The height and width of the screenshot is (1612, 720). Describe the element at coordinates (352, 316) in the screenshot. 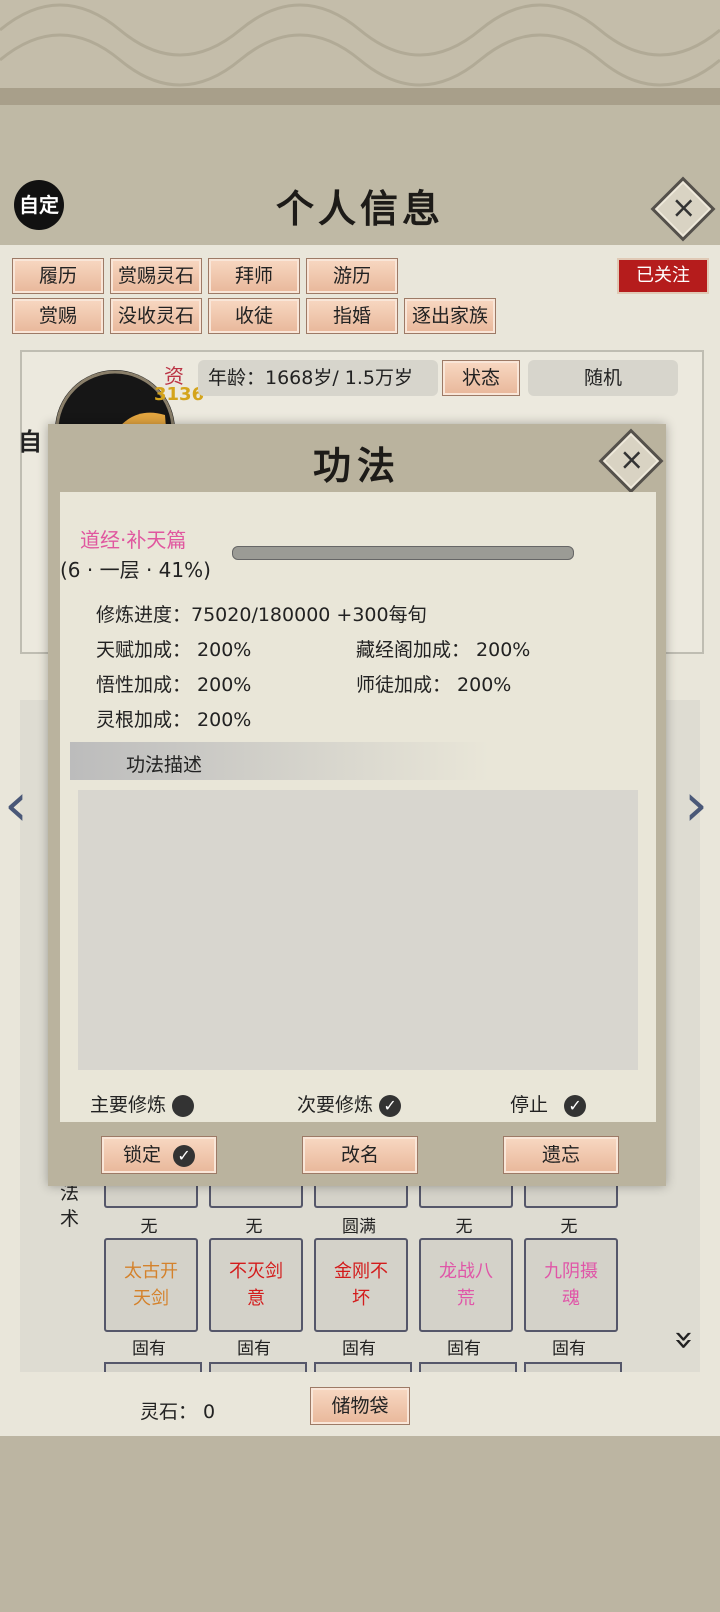

I see `arrange-marriage-button: 指婚` at that location.